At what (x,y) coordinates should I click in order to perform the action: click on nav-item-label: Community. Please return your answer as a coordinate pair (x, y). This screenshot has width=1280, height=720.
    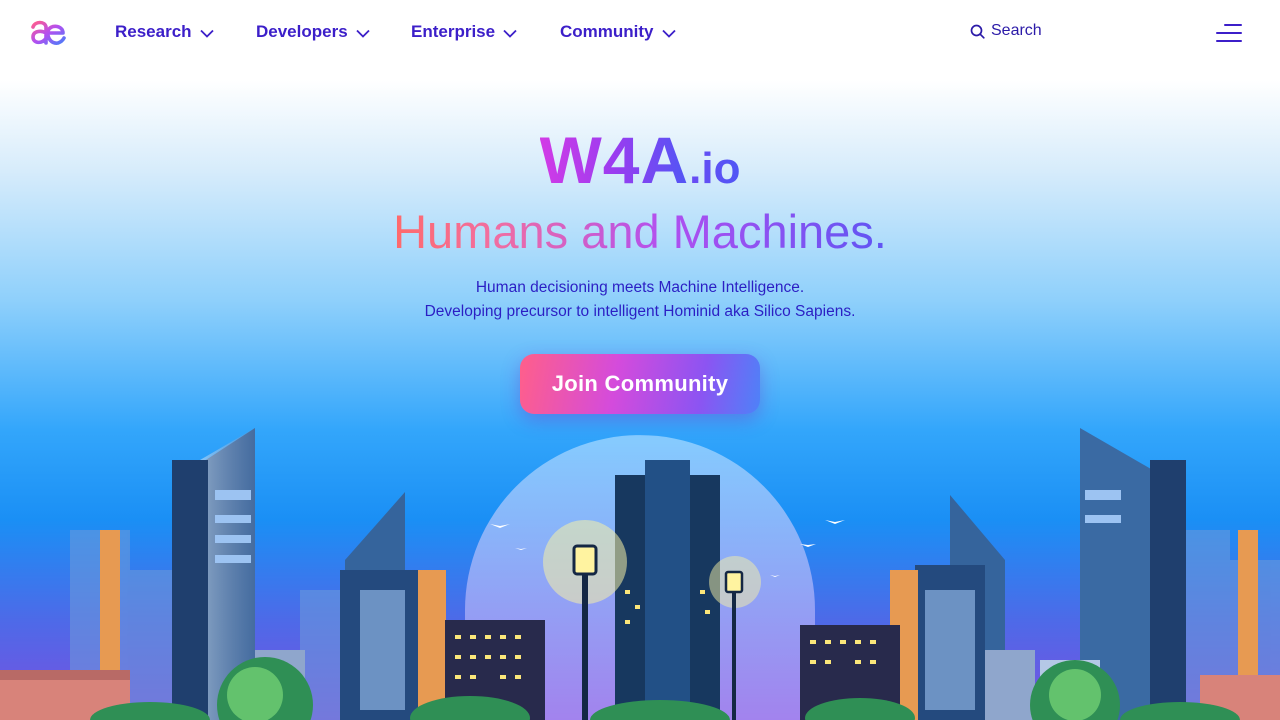
    Looking at the image, I should click on (607, 31).